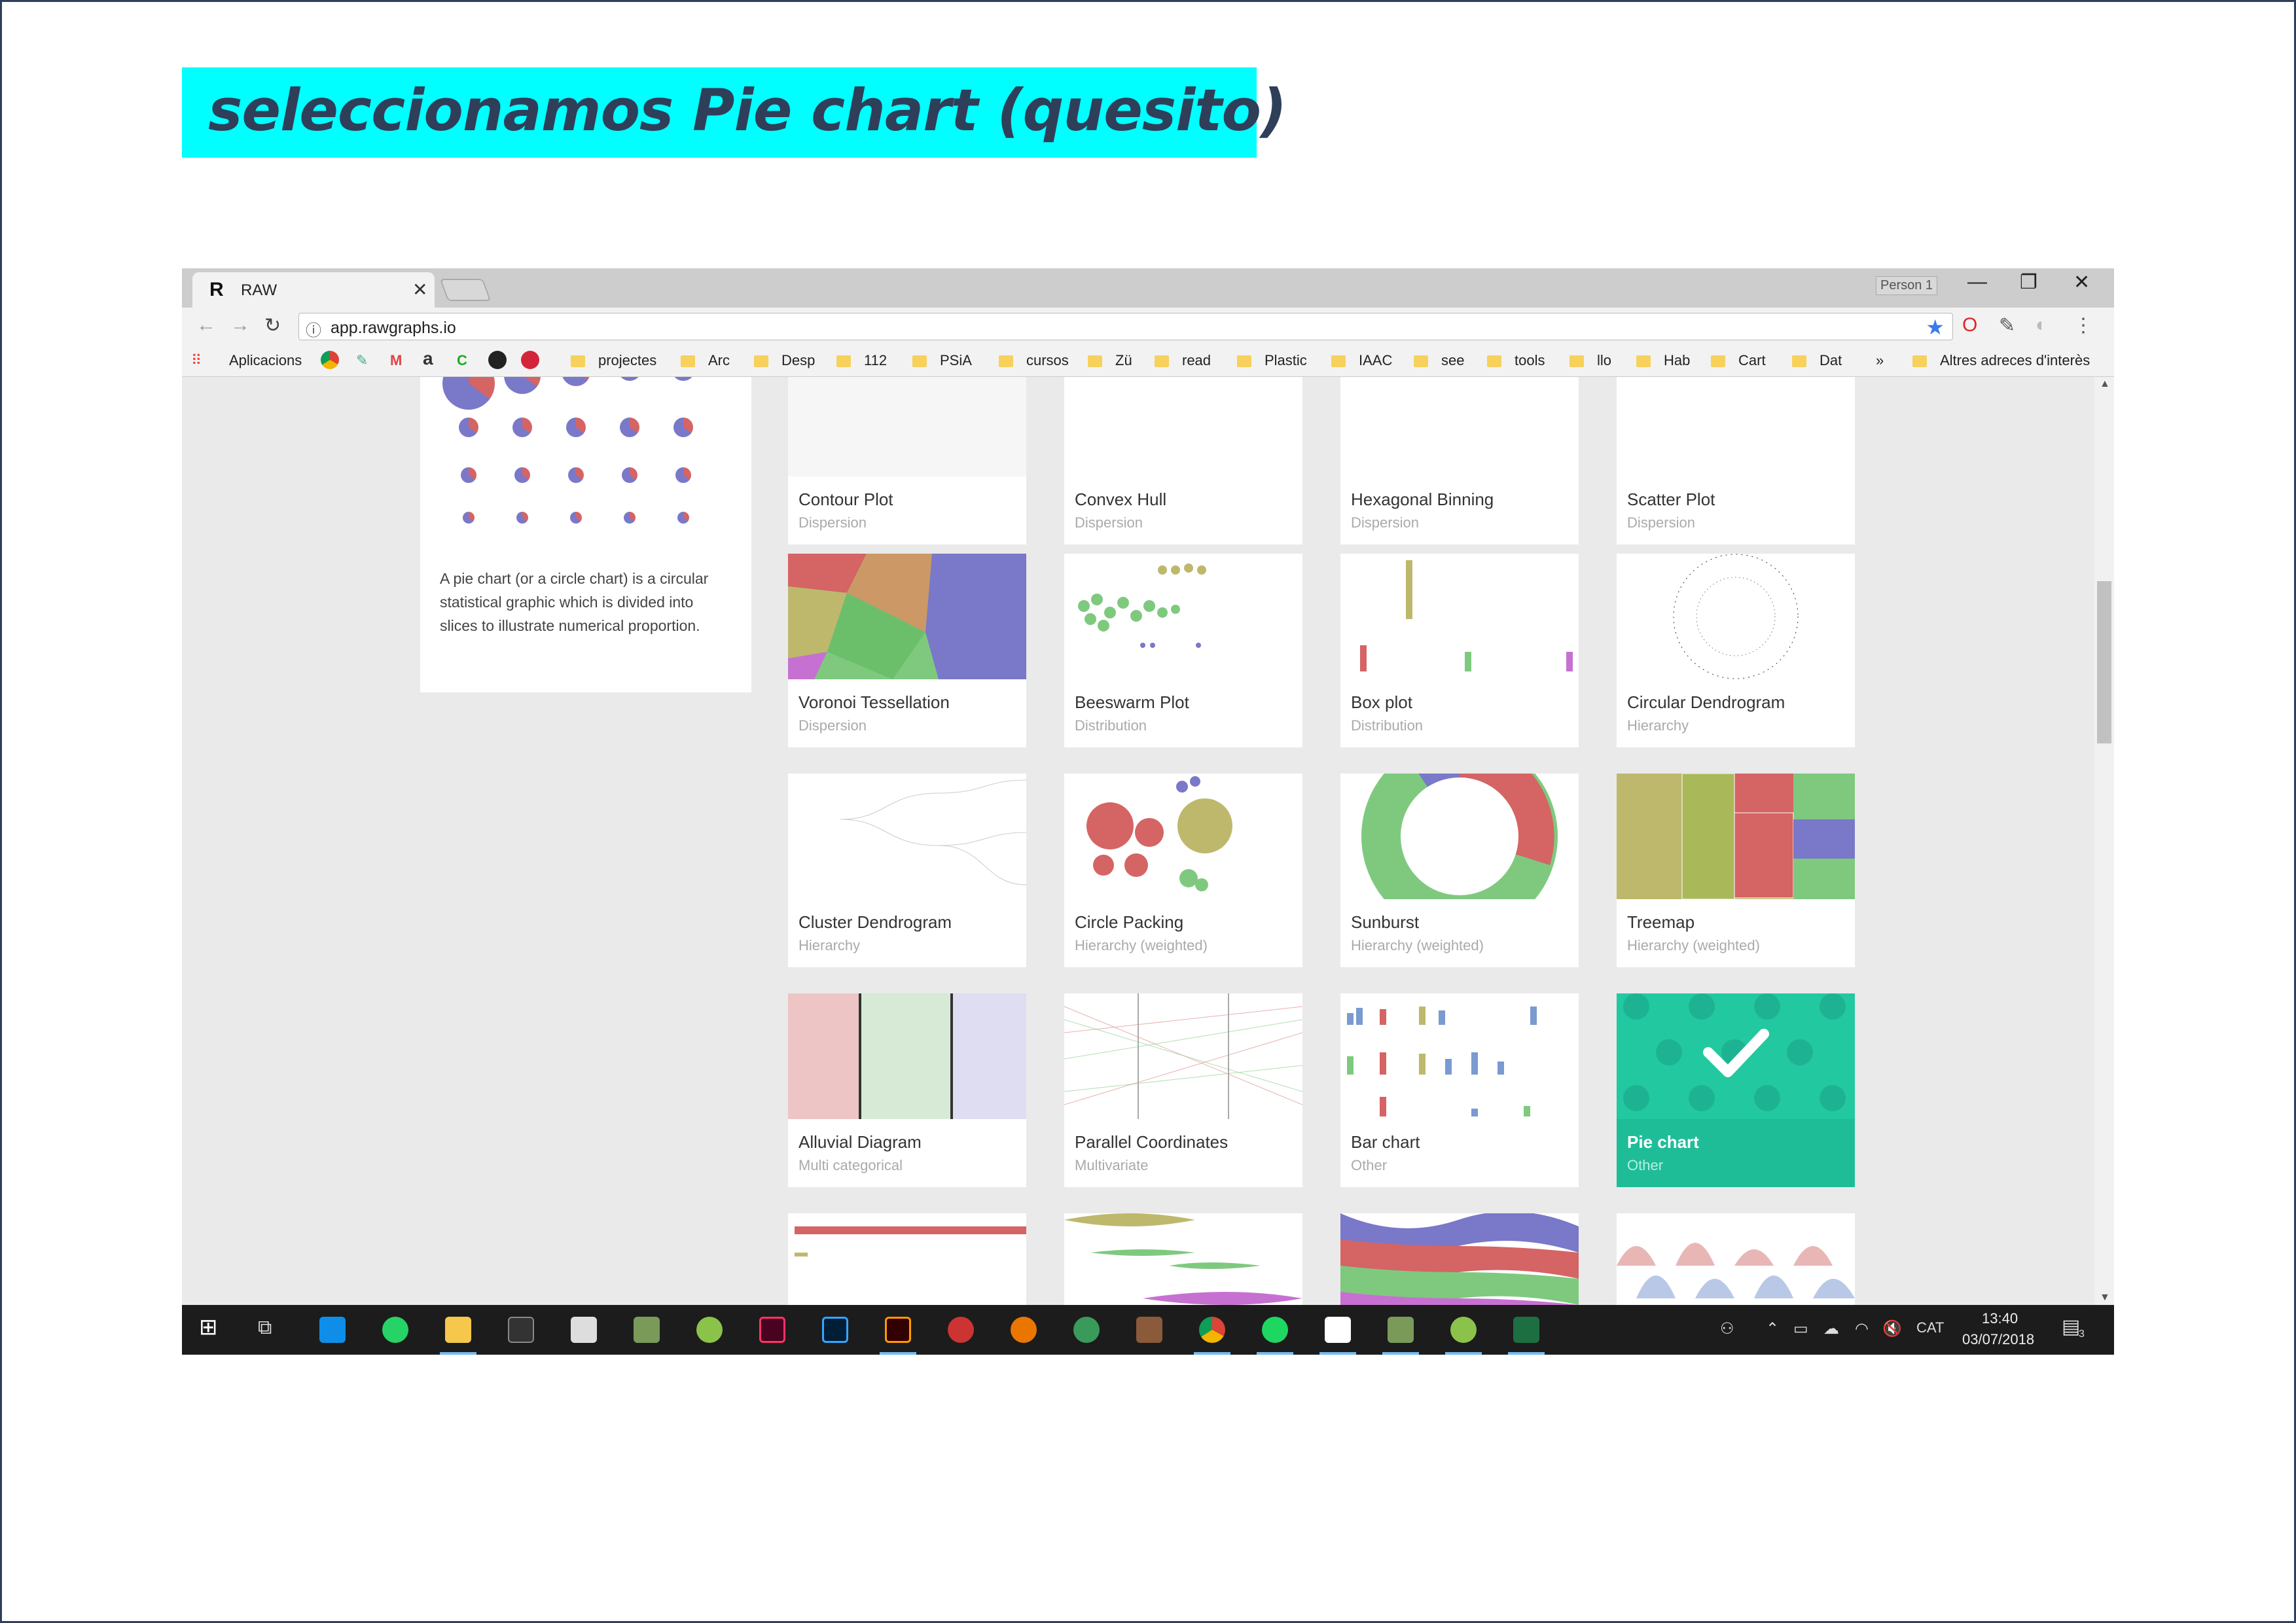  Describe the element at coordinates (1516, 361) in the screenshot. I see `bookmark-folder: tools` at that location.